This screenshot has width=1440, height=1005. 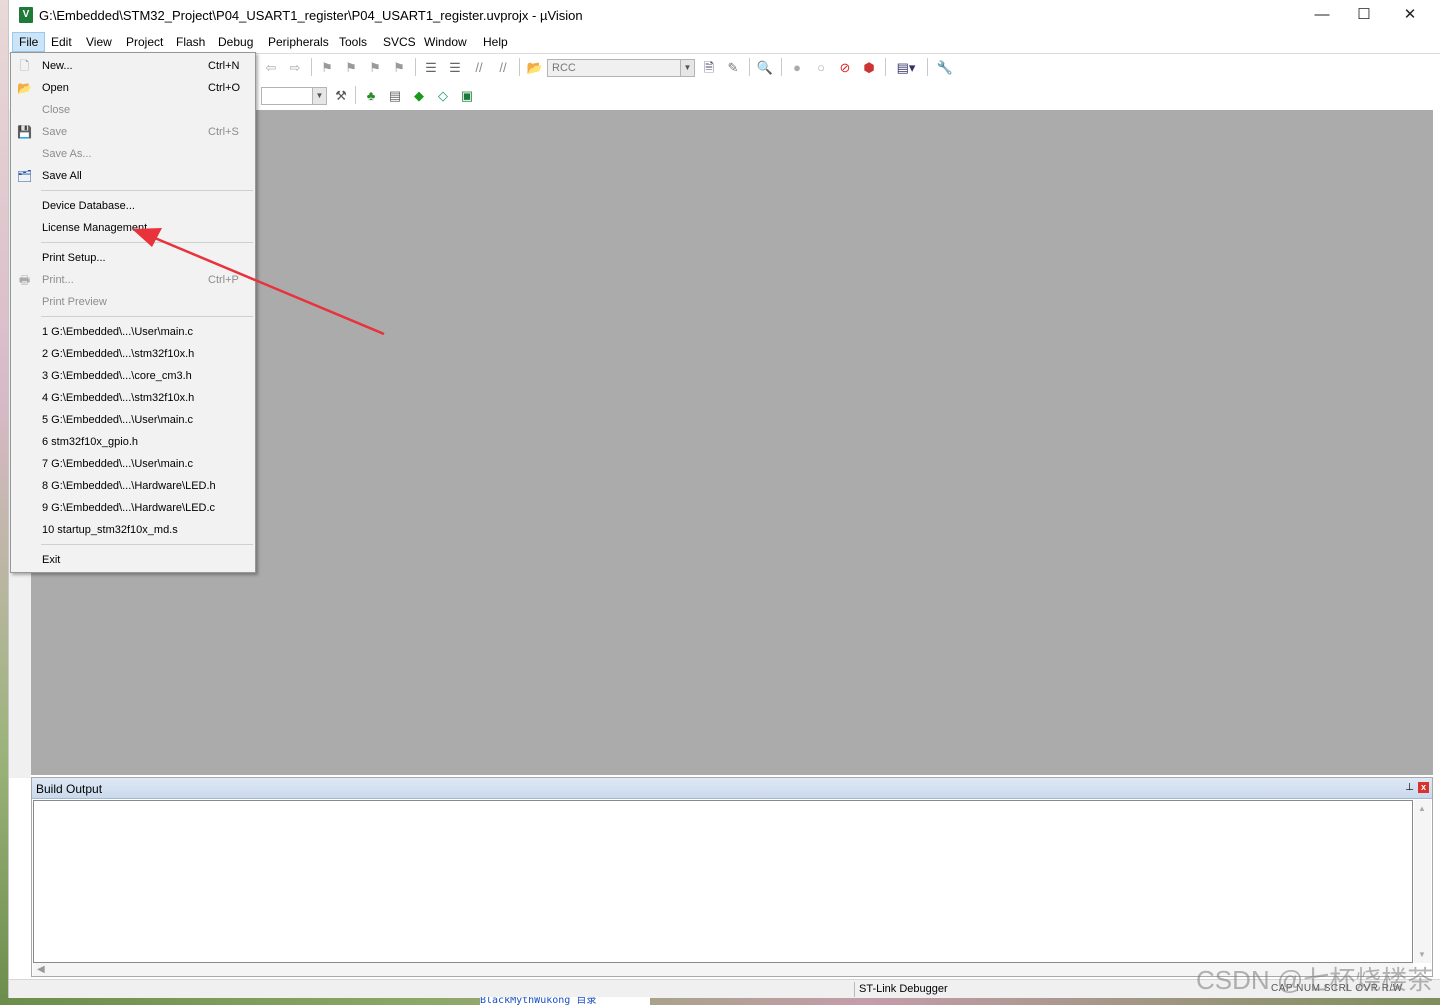 I want to click on annotation-arrow, so click(x=258, y=282).